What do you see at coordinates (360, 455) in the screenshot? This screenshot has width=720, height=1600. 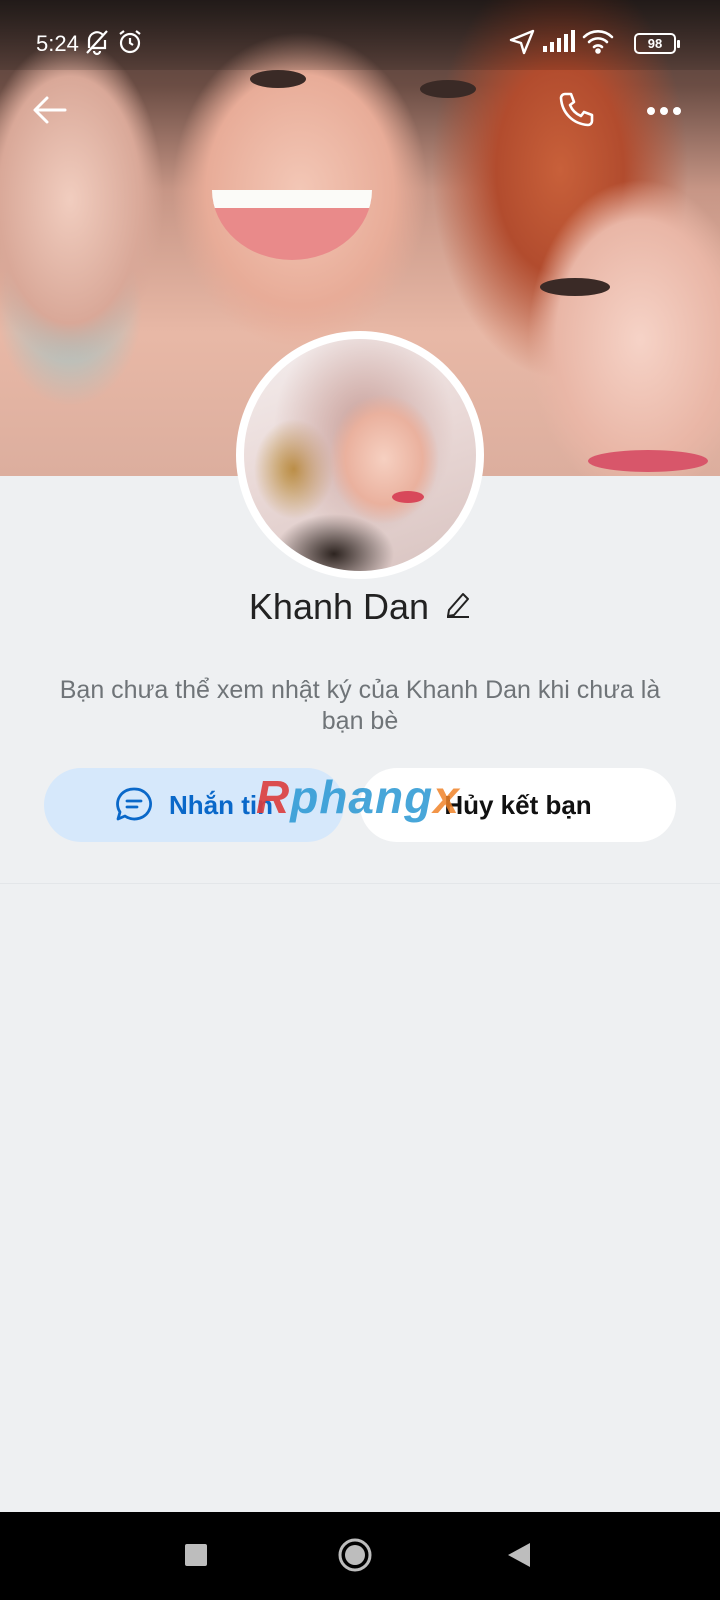 I see `avatar` at bounding box center [360, 455].